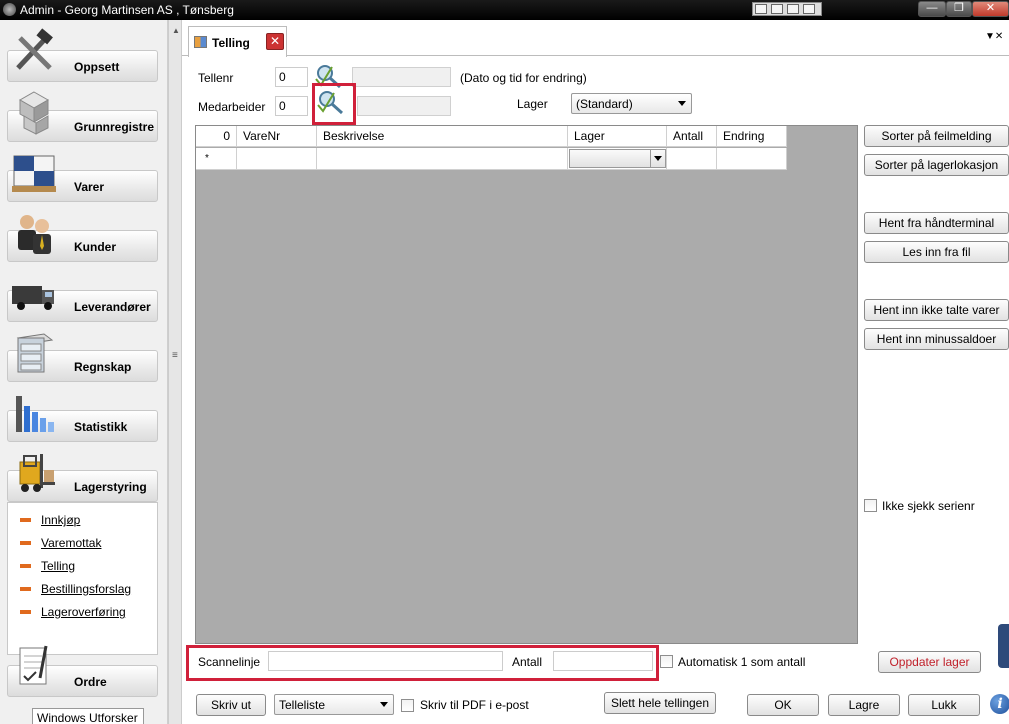 The width and height of the screenshot is (1009, 724). What do you see at coordinates (232, 107) in the screenshot?
I see `medarbeider-label: Medarbeider` at bounding box center [232, 107].